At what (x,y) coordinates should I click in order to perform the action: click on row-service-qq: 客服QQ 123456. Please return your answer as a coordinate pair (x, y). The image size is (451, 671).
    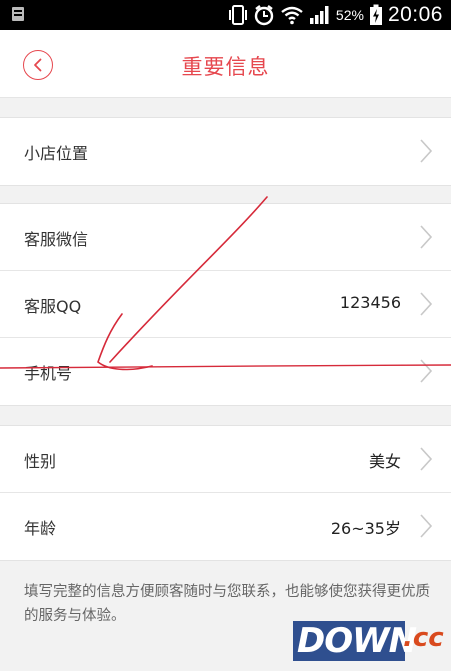
    Looking at the image, I should click on (225, 304).